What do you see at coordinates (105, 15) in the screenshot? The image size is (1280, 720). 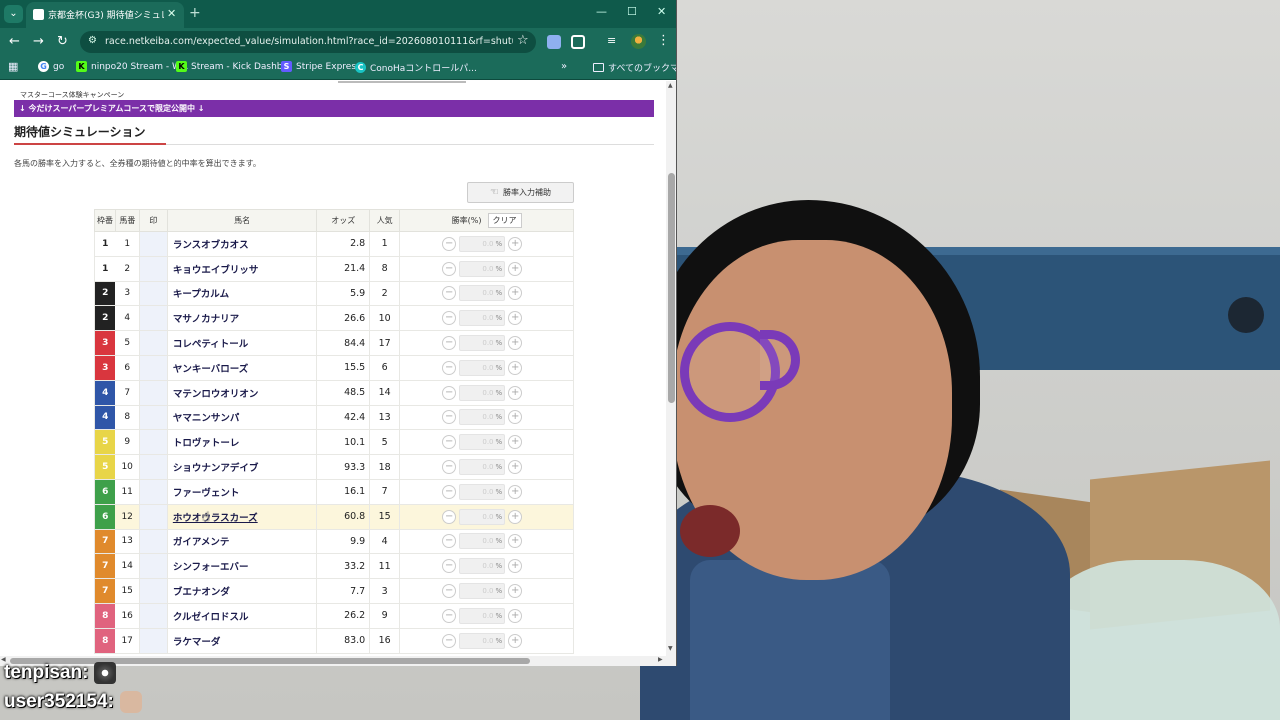 I see `tab-active: 京都金杯(G3) 期待値シミュレーショ ✕` at bounding box center [105, 15].